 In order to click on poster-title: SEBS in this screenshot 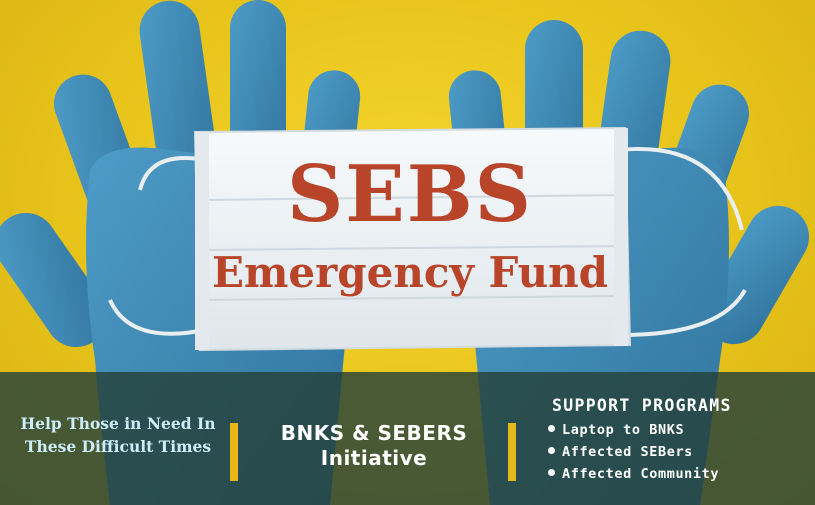, I will do `click(410, 194)`.